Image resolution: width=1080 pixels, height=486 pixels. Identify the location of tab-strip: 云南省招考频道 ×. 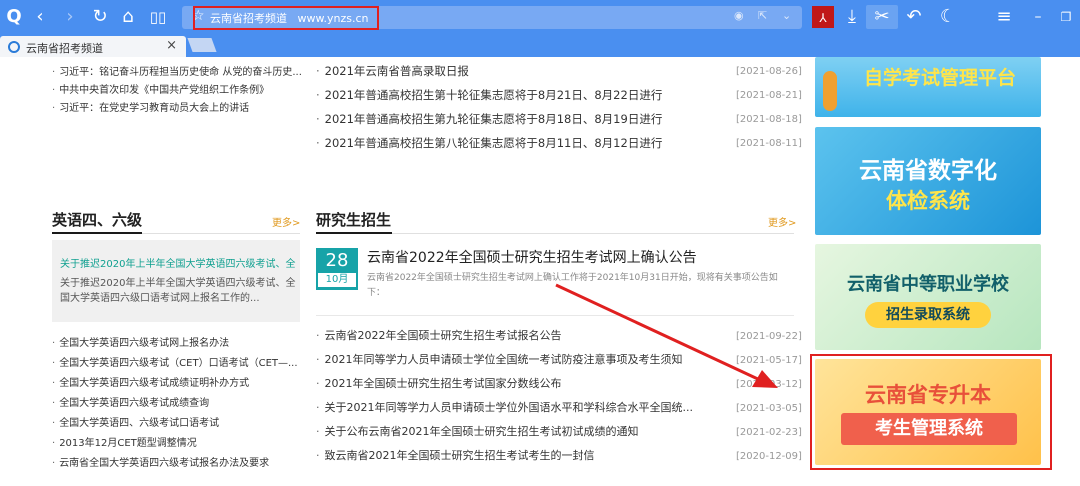
(540, 45).